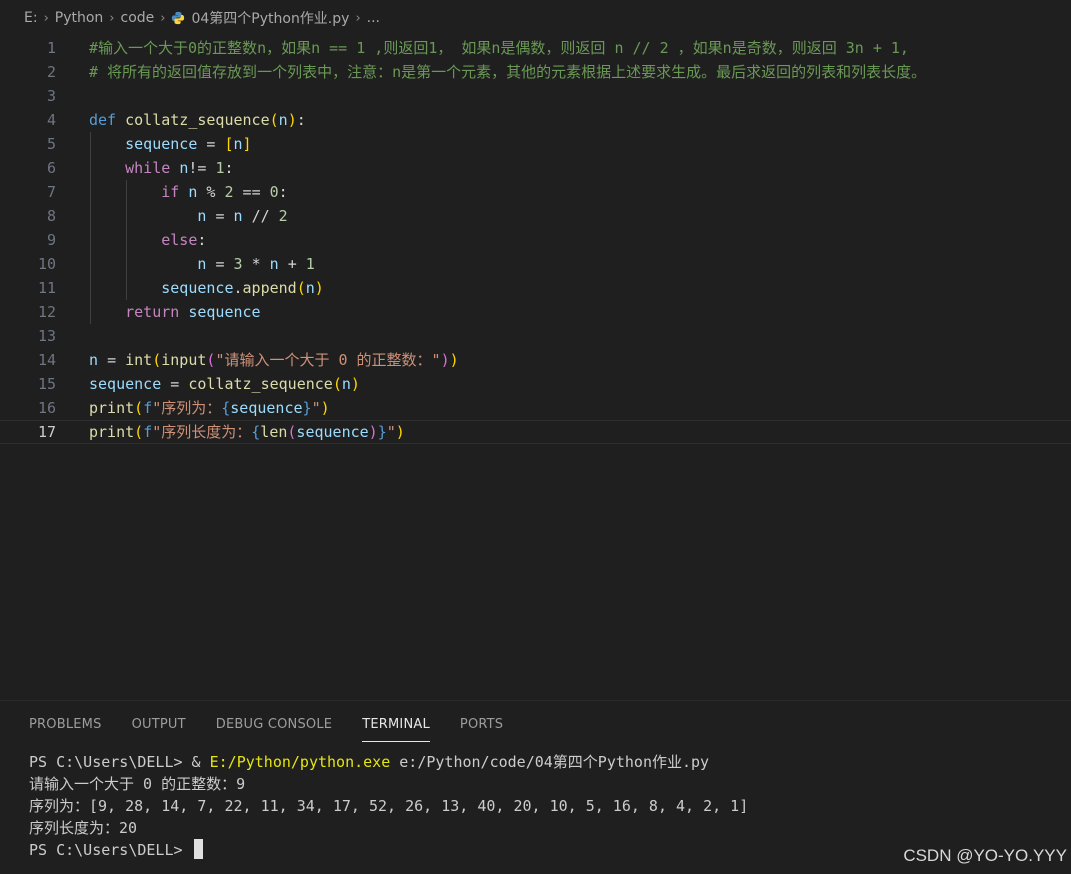 Image resolution: width=1071 pixels, height=874 pixels. What do you see at coordinates (535, 96) in the screenshot?
I see `code-line: 3` at bounding box center [535, 96].